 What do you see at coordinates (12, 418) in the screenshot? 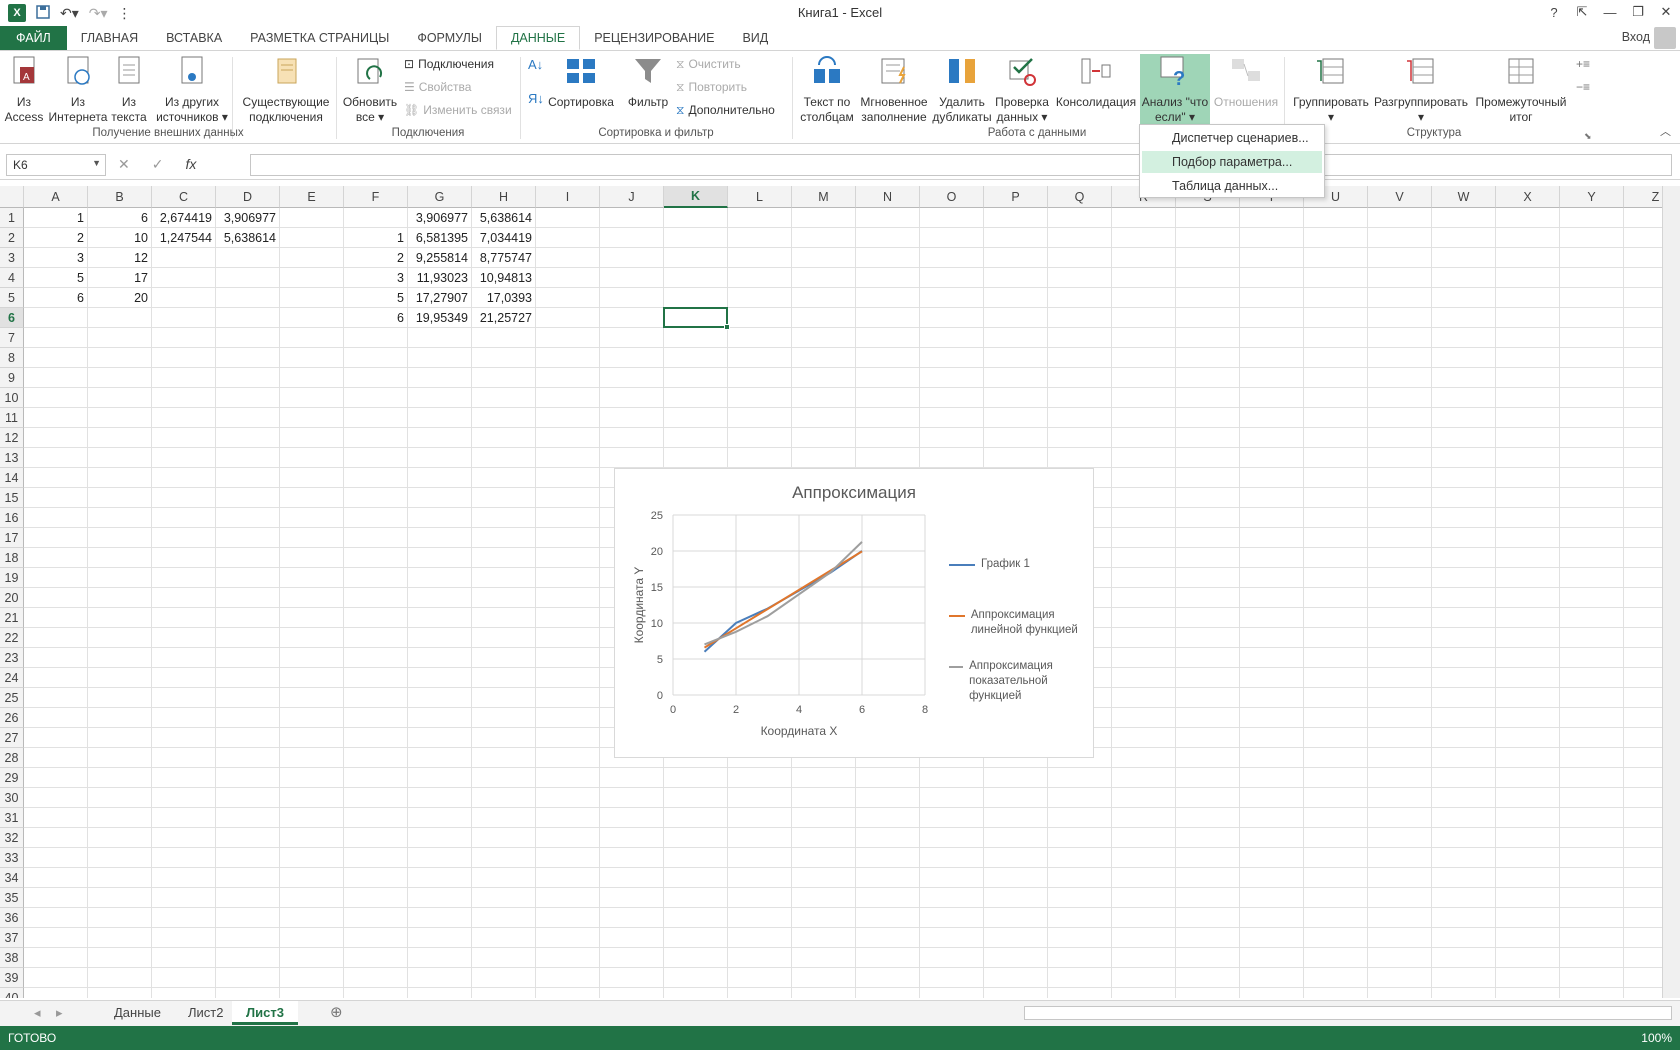
I see `row-header-11: 11` at bounding box center [12, 418].